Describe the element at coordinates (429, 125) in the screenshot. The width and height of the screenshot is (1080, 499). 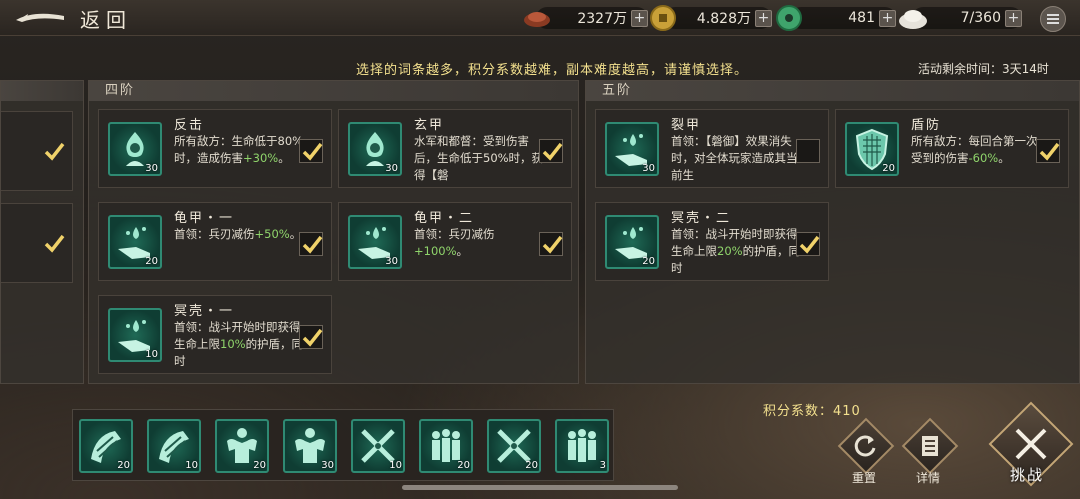
I see `affix-title: 玄甲` at that location.